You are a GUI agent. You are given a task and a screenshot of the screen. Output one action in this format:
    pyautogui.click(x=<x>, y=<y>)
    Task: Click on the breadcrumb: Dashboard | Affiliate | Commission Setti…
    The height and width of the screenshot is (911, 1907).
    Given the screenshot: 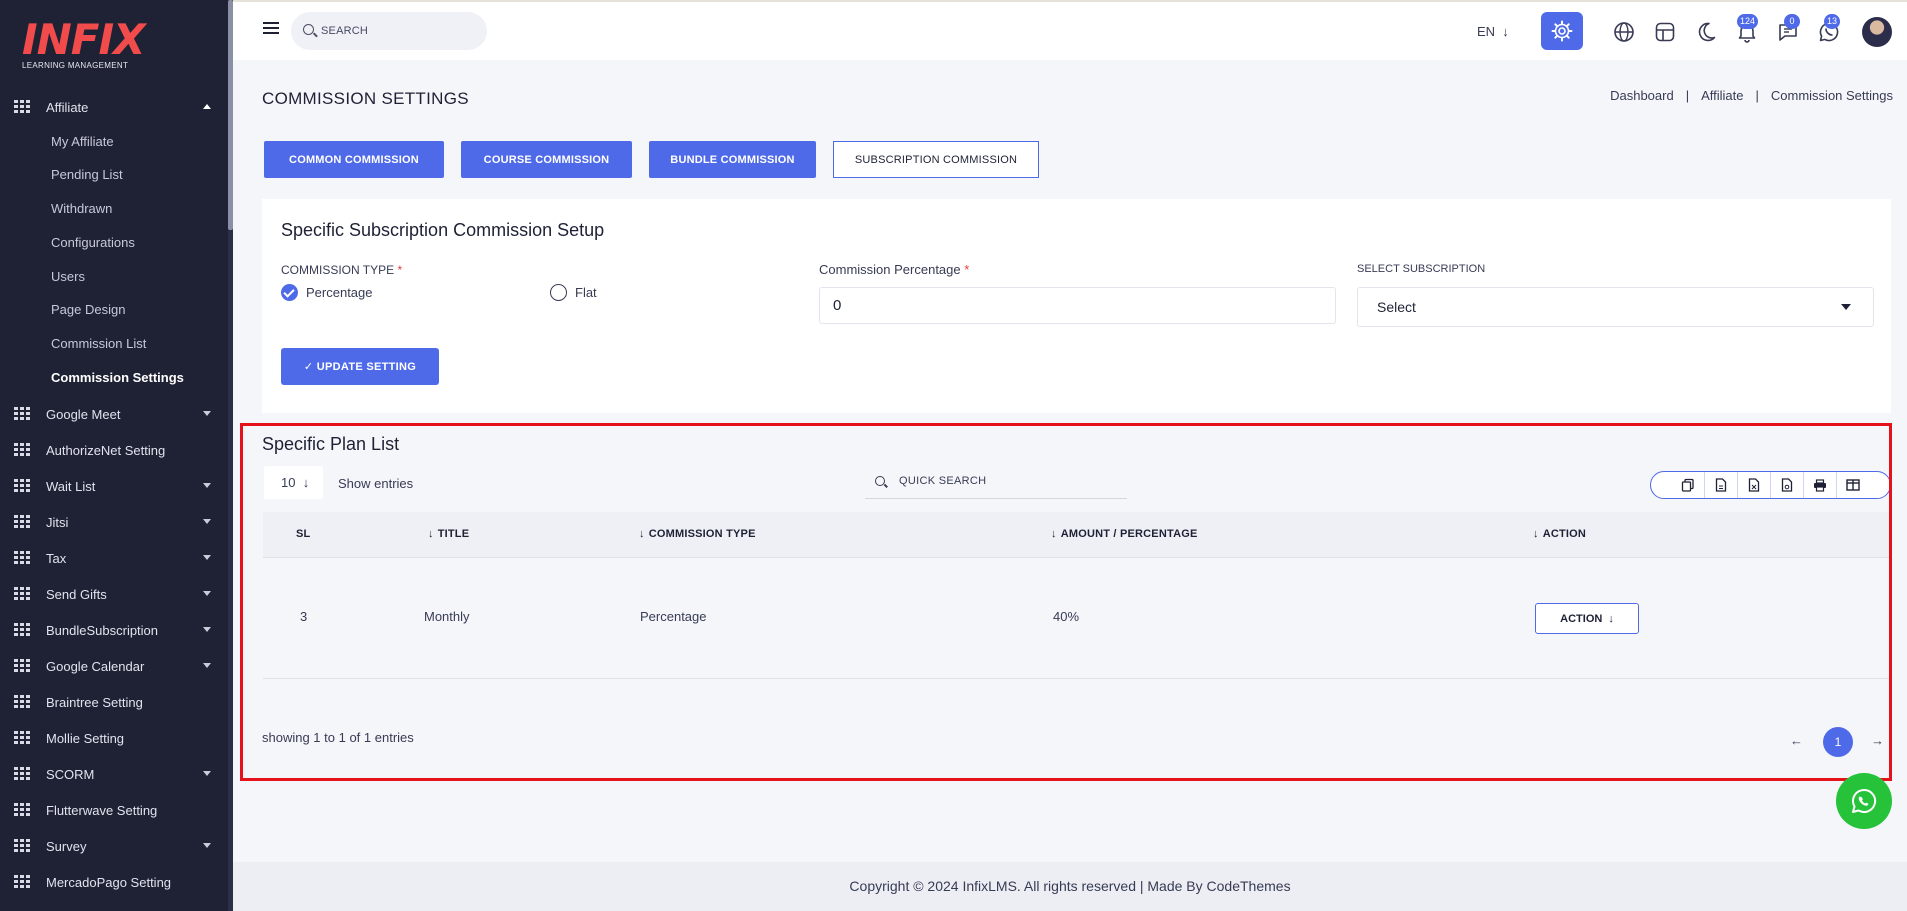 What is the action you would take?
    pyautogui.click(x=1751, y=95)
    